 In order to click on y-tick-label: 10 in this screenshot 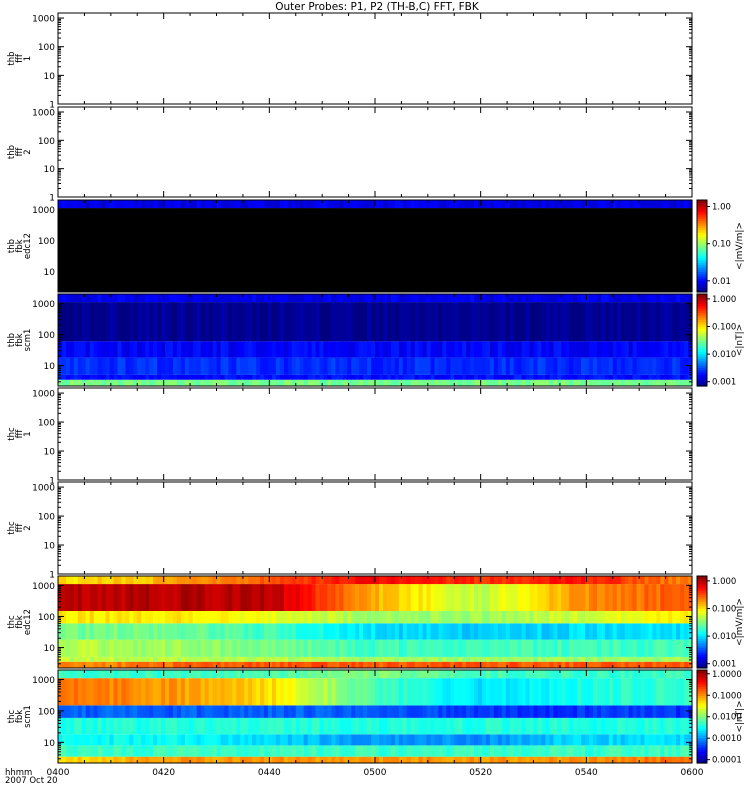, I will do `click(50, 649)`.